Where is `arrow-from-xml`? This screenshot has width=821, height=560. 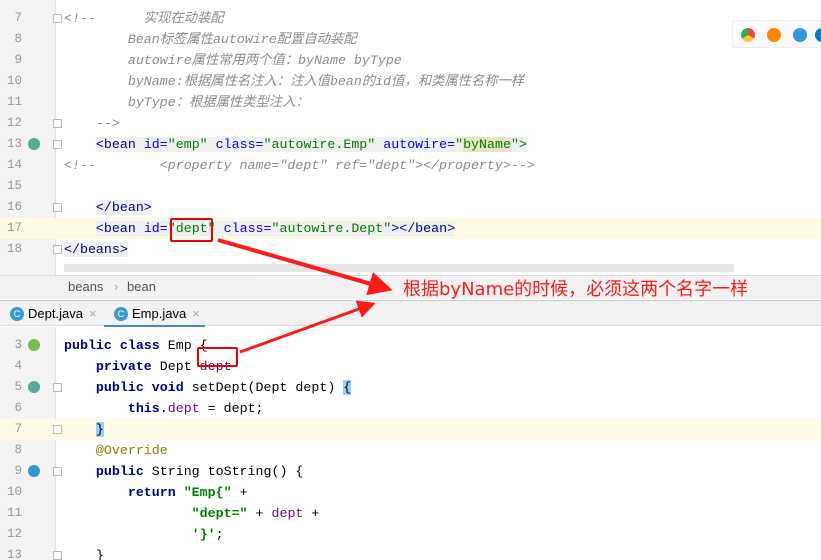 arrow-from-xml is located at coordinates (305, 267).